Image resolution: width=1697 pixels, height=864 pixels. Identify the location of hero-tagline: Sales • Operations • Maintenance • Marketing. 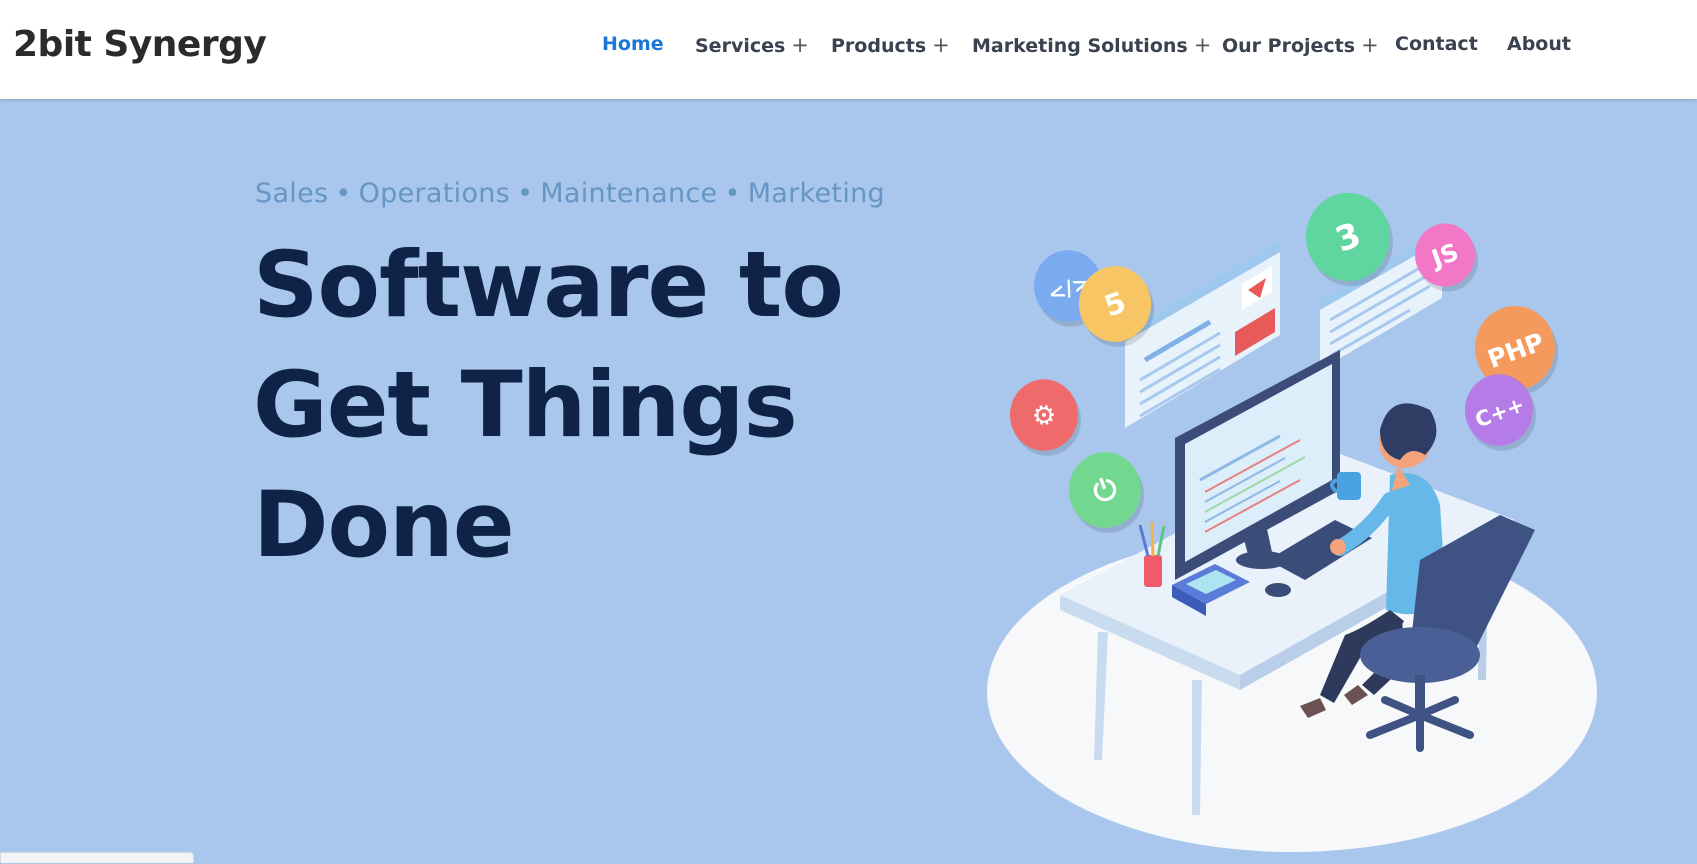
(570, 193).